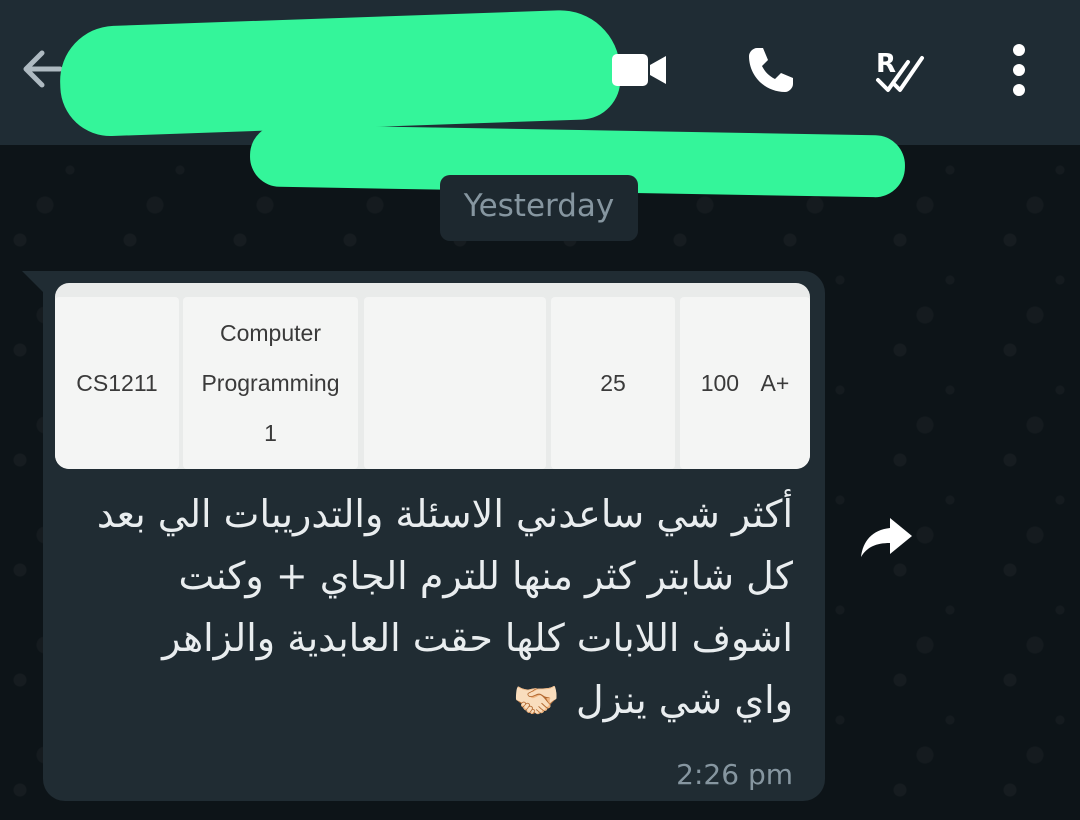 The height and width of the screenshot is (820, 1080). Describe the element at coordinates (539, 208) in the screenshot. I see `date-separator: Yesterday` at that location.